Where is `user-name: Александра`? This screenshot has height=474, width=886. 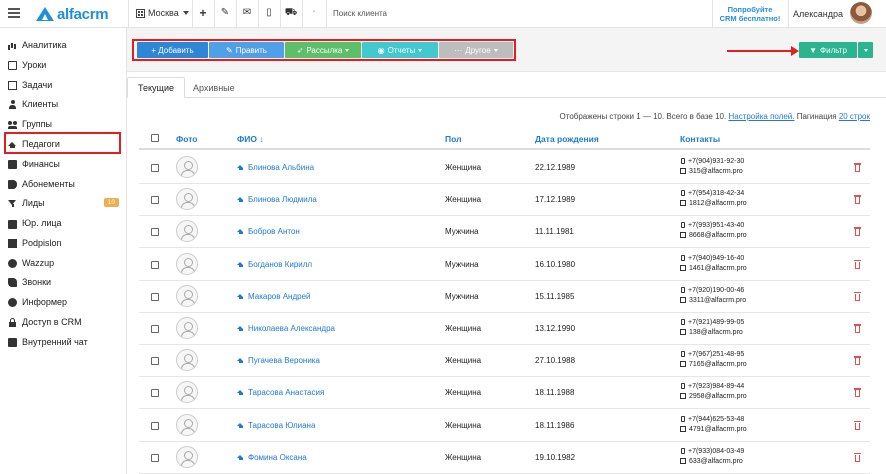
user-name: Александра is located at coordinates (818, 14).